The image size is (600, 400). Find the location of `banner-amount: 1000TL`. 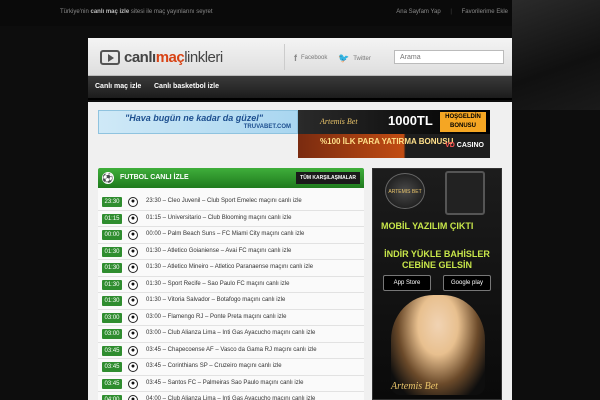

banner-amount: 1000TL is located at coordinates (410, 120).